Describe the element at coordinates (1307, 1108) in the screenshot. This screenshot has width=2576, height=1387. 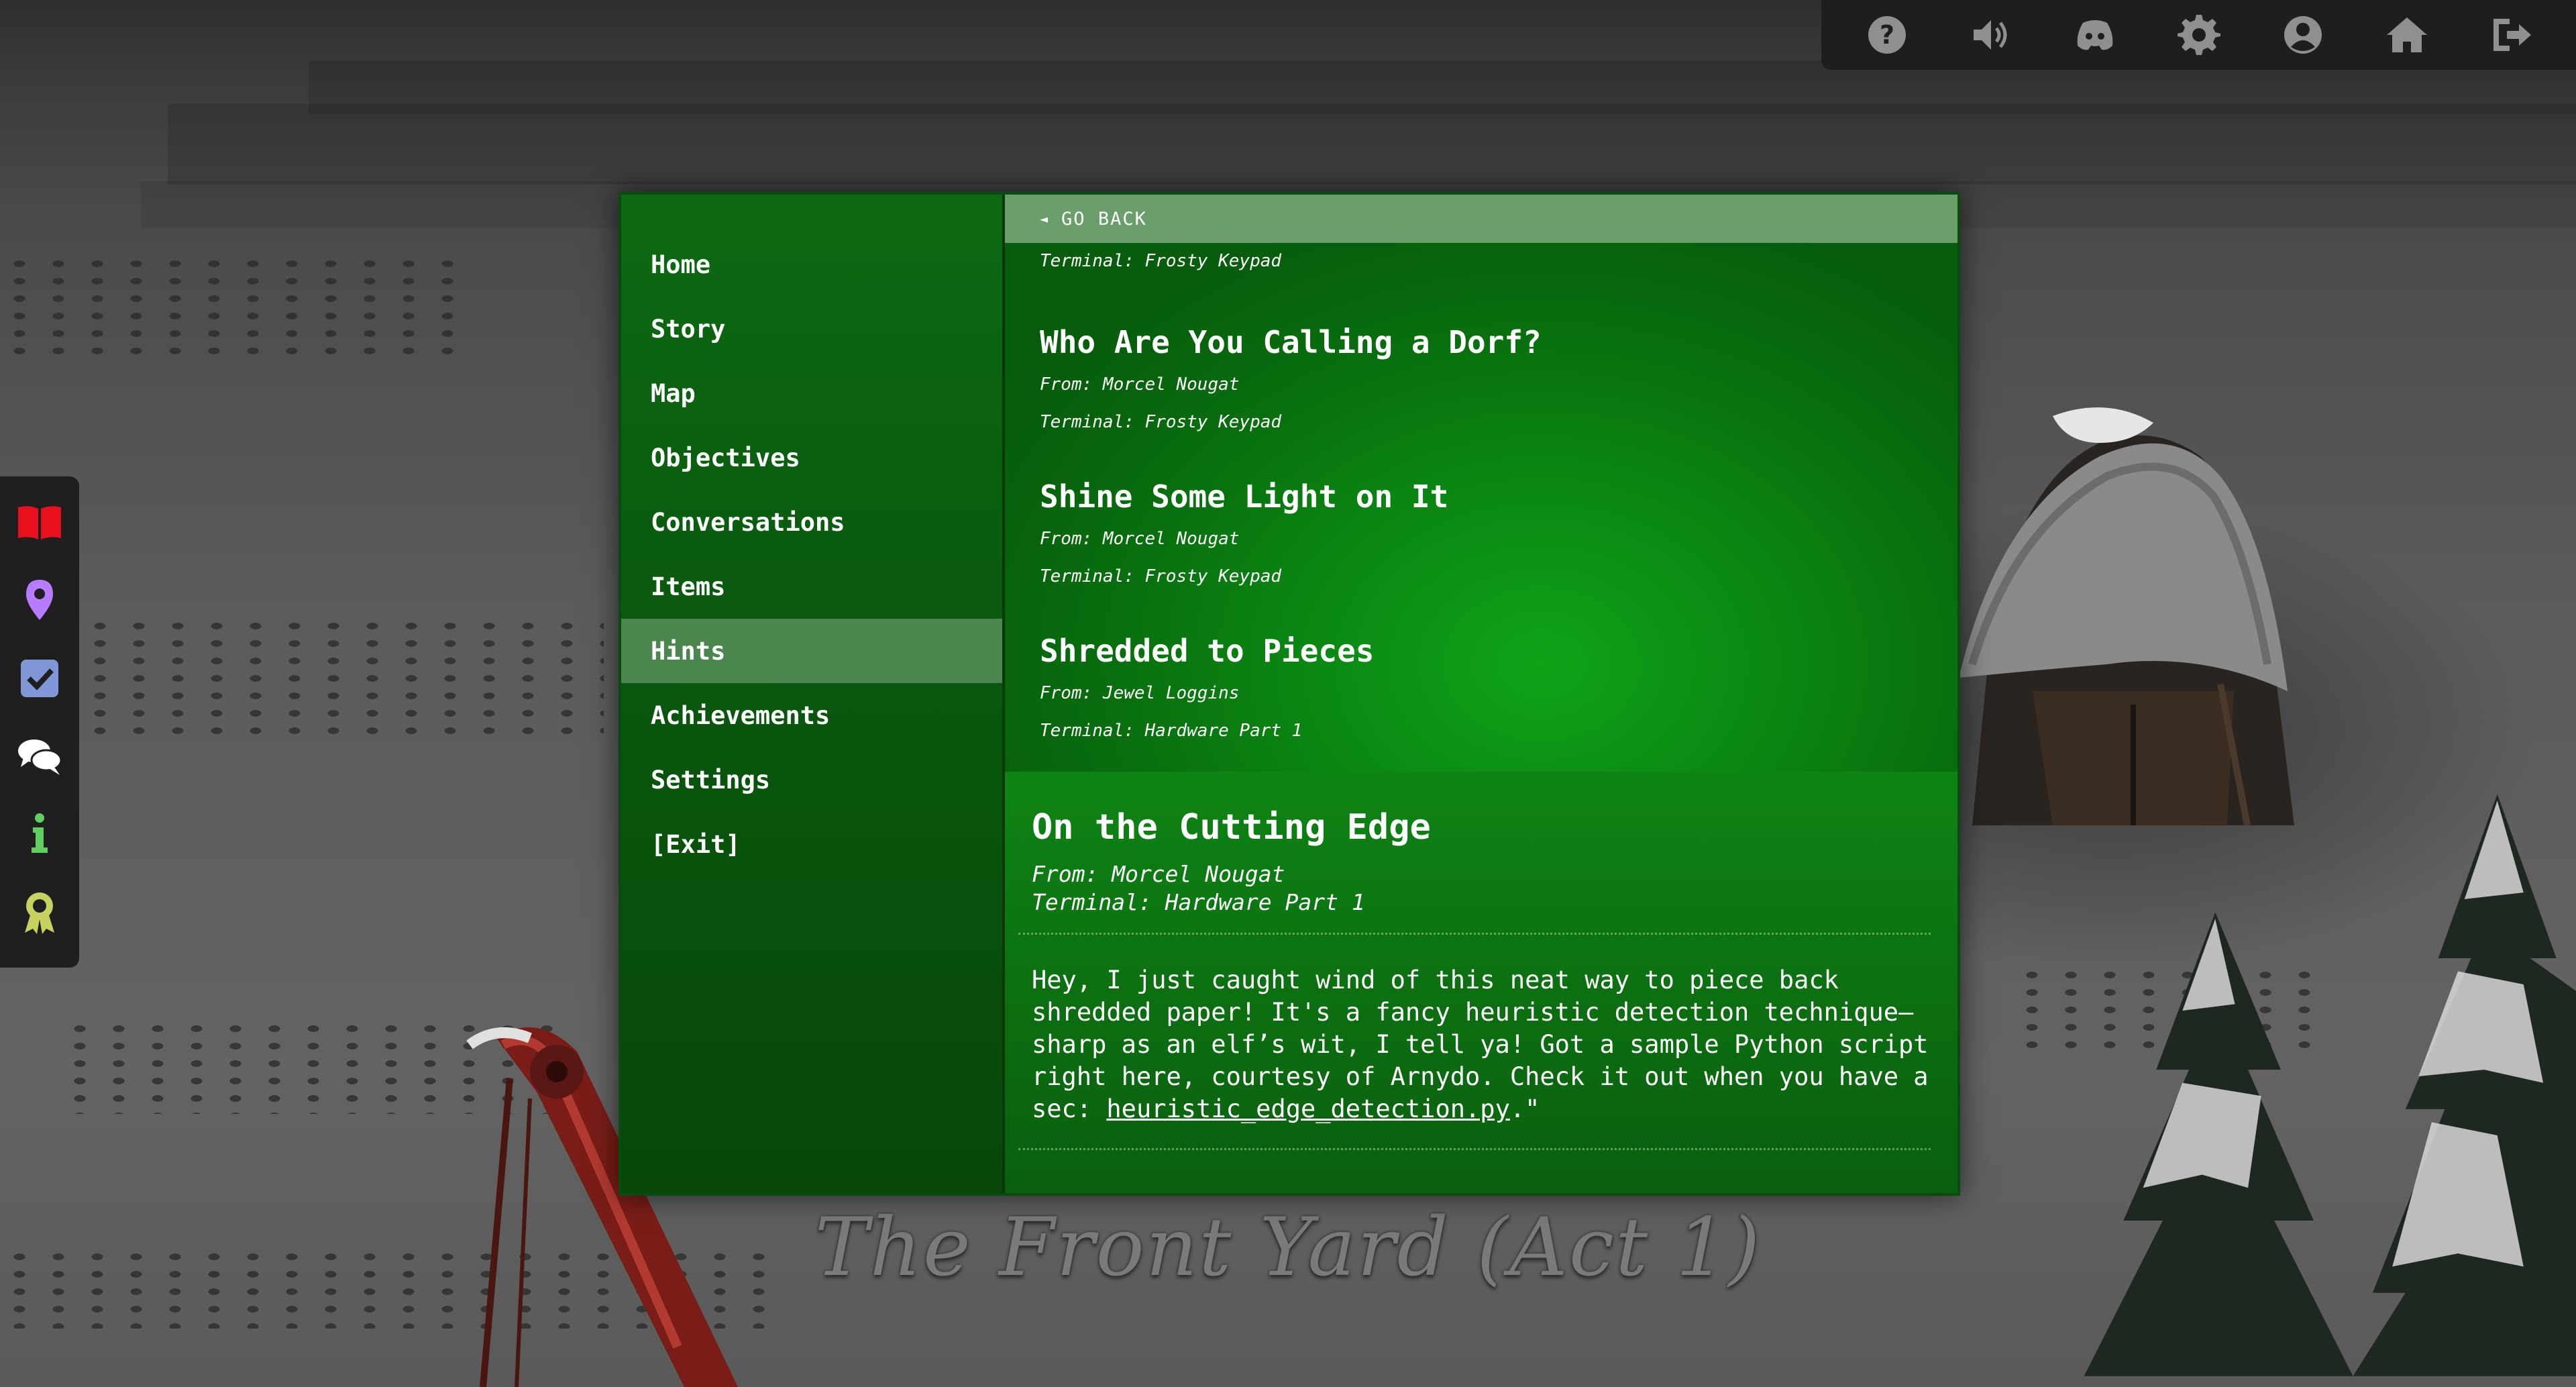
I see `script-download-link: heuristic_edge_detection.py` at that location.